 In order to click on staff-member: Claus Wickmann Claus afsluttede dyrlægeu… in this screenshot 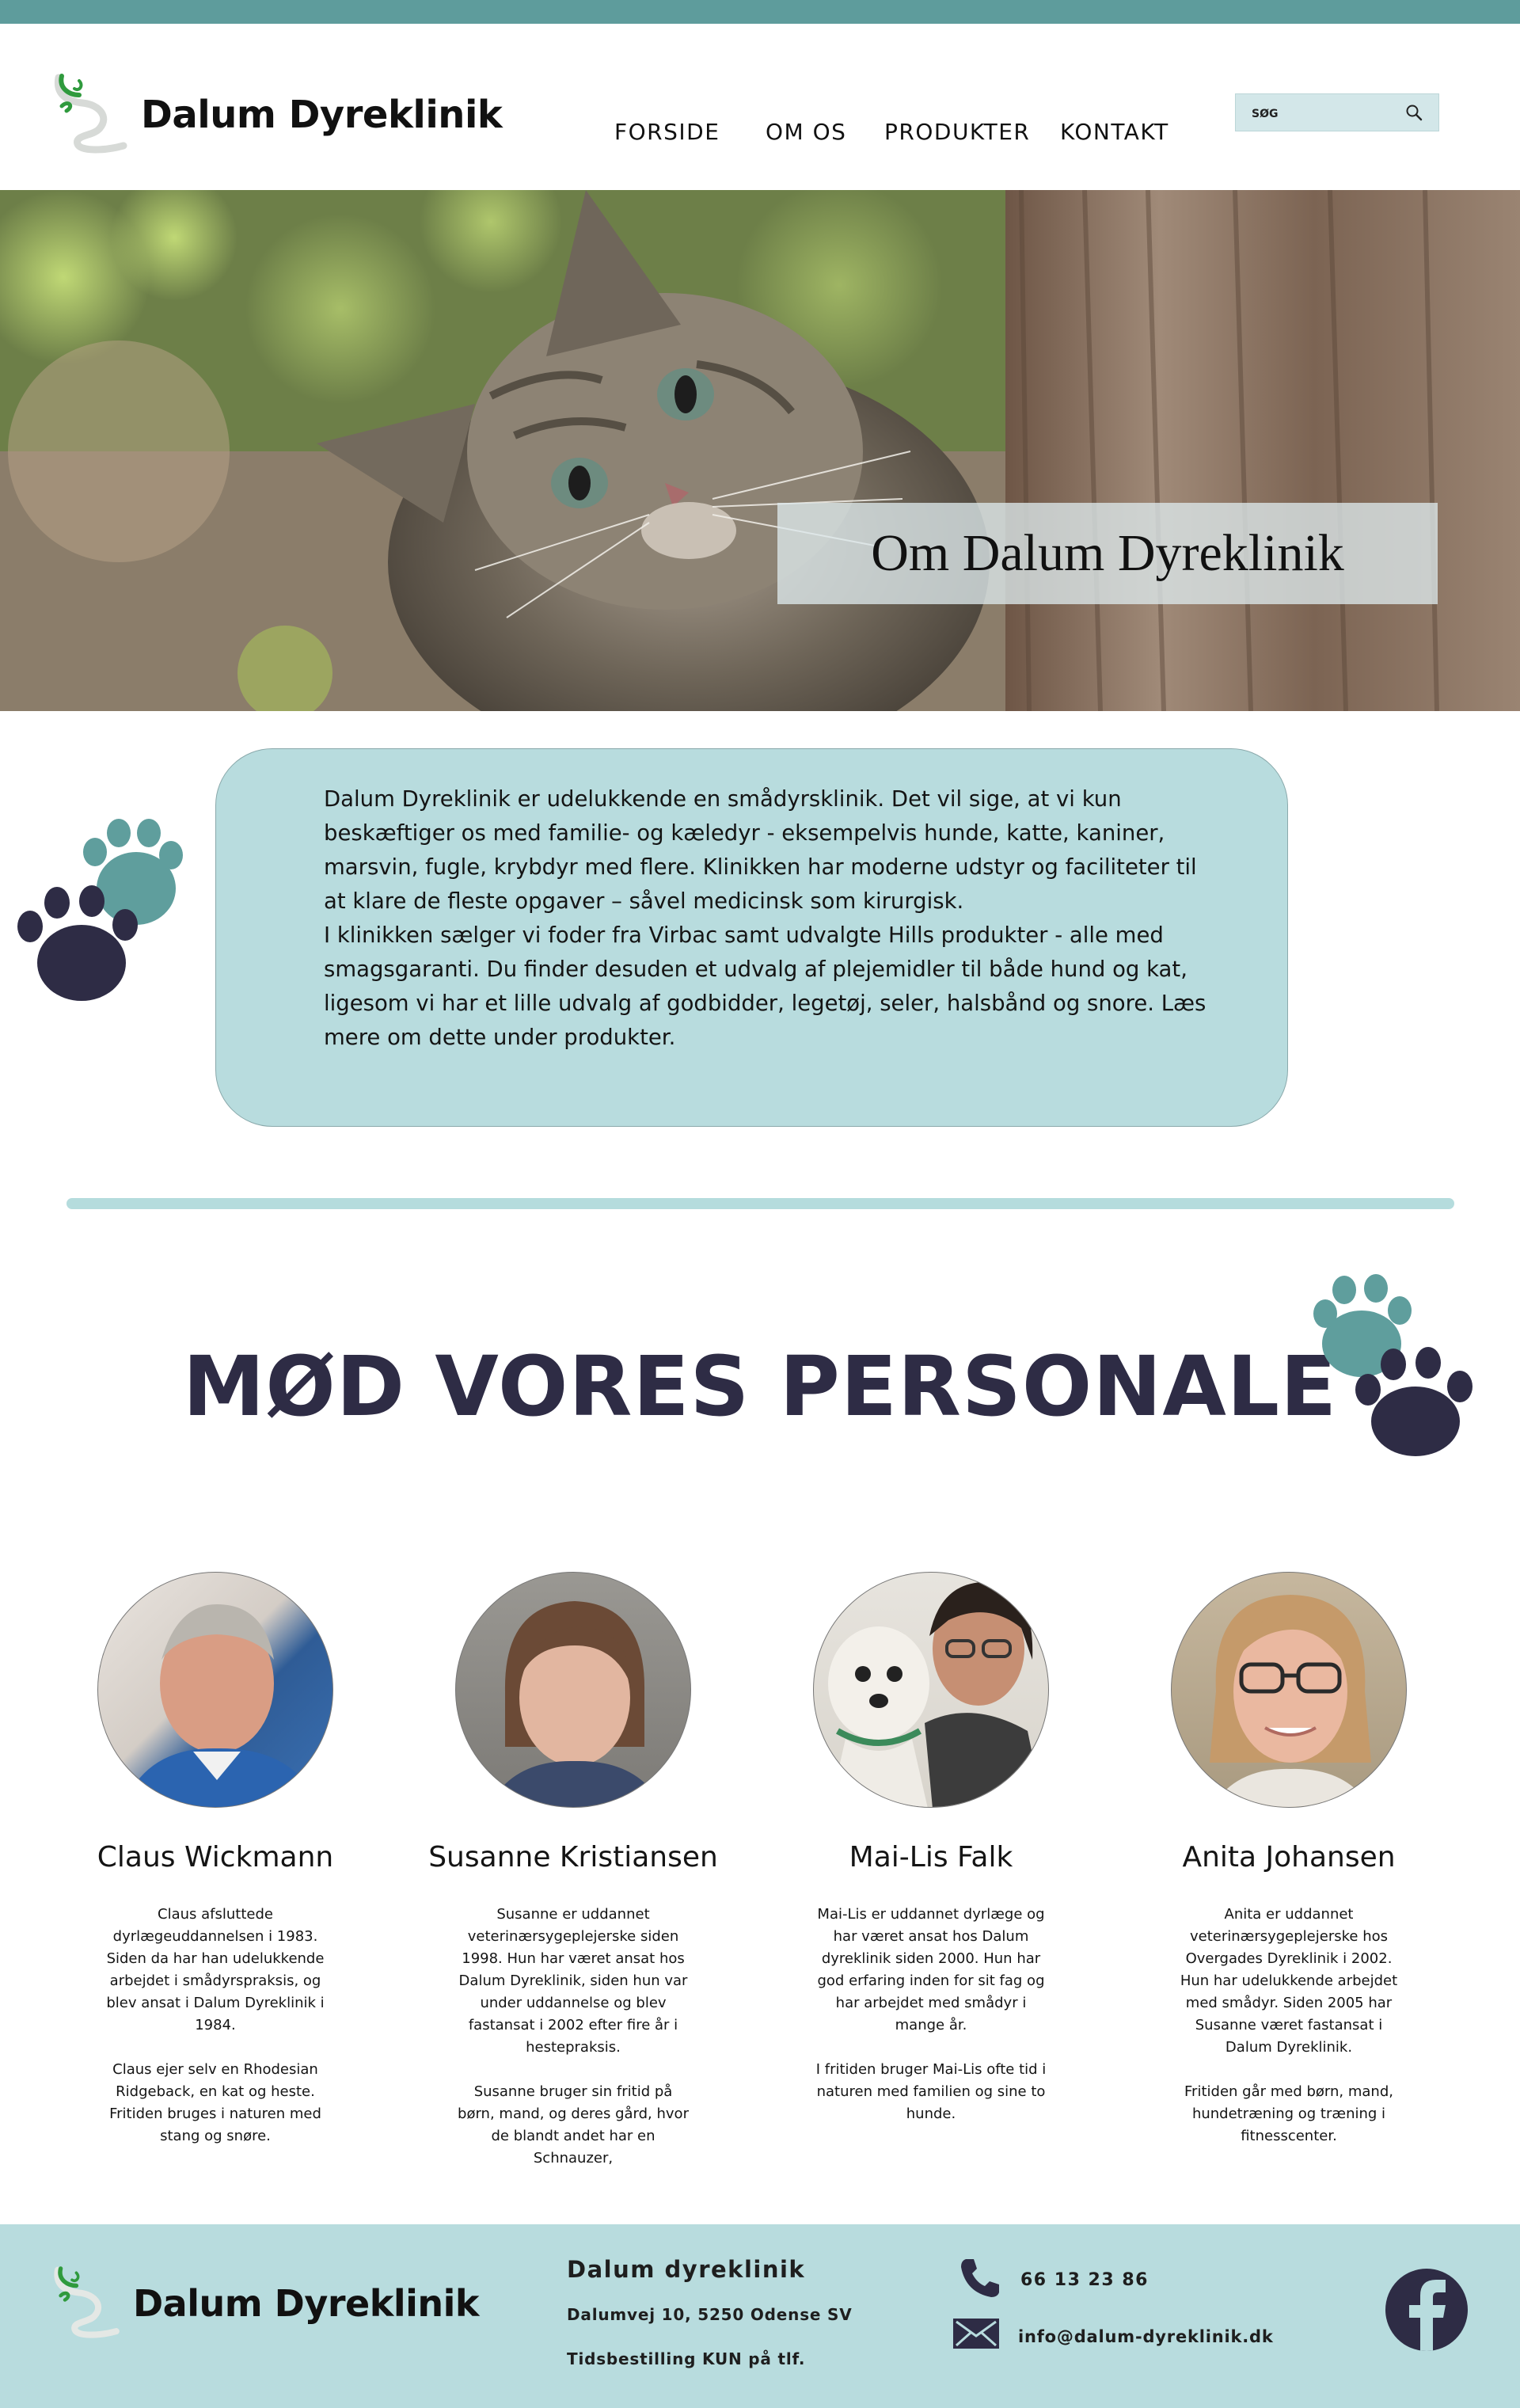, I will do `click(215, 1859)`.